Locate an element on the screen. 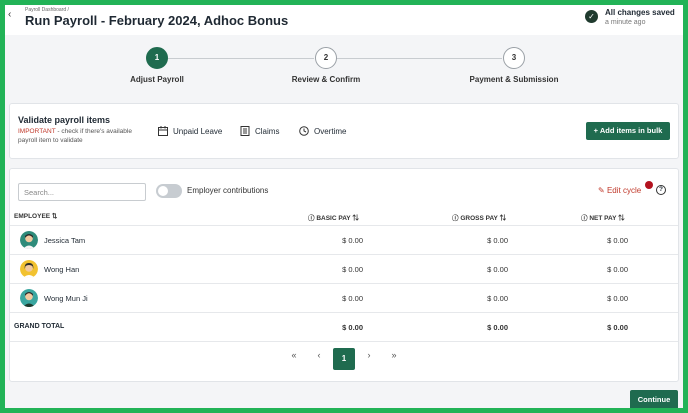 The height and width of the screenshot is (413, 688). table-row: Wong Mun Ji $ 0.00 $ 0.00 $ 0.00 is located at coordinates (344, 298).